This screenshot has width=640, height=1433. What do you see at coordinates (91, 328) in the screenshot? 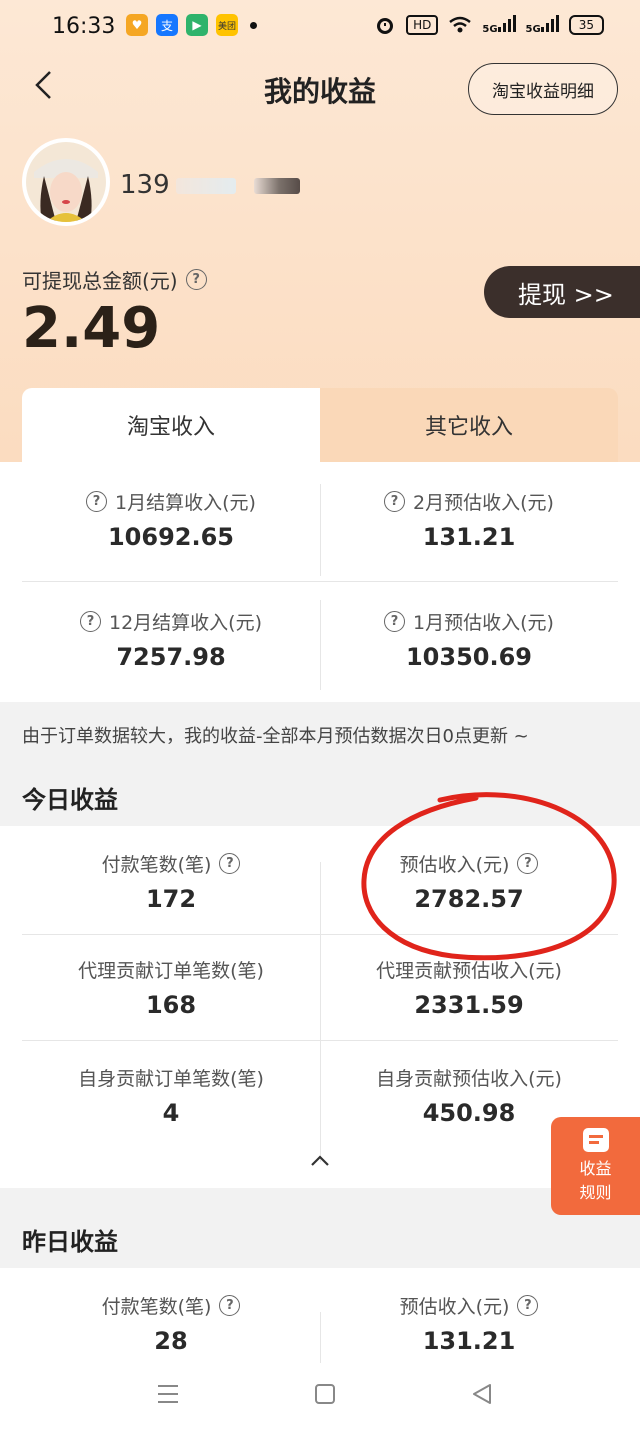
I see `withdrawable-amount: 2.49` at bounding box center [91, 328].